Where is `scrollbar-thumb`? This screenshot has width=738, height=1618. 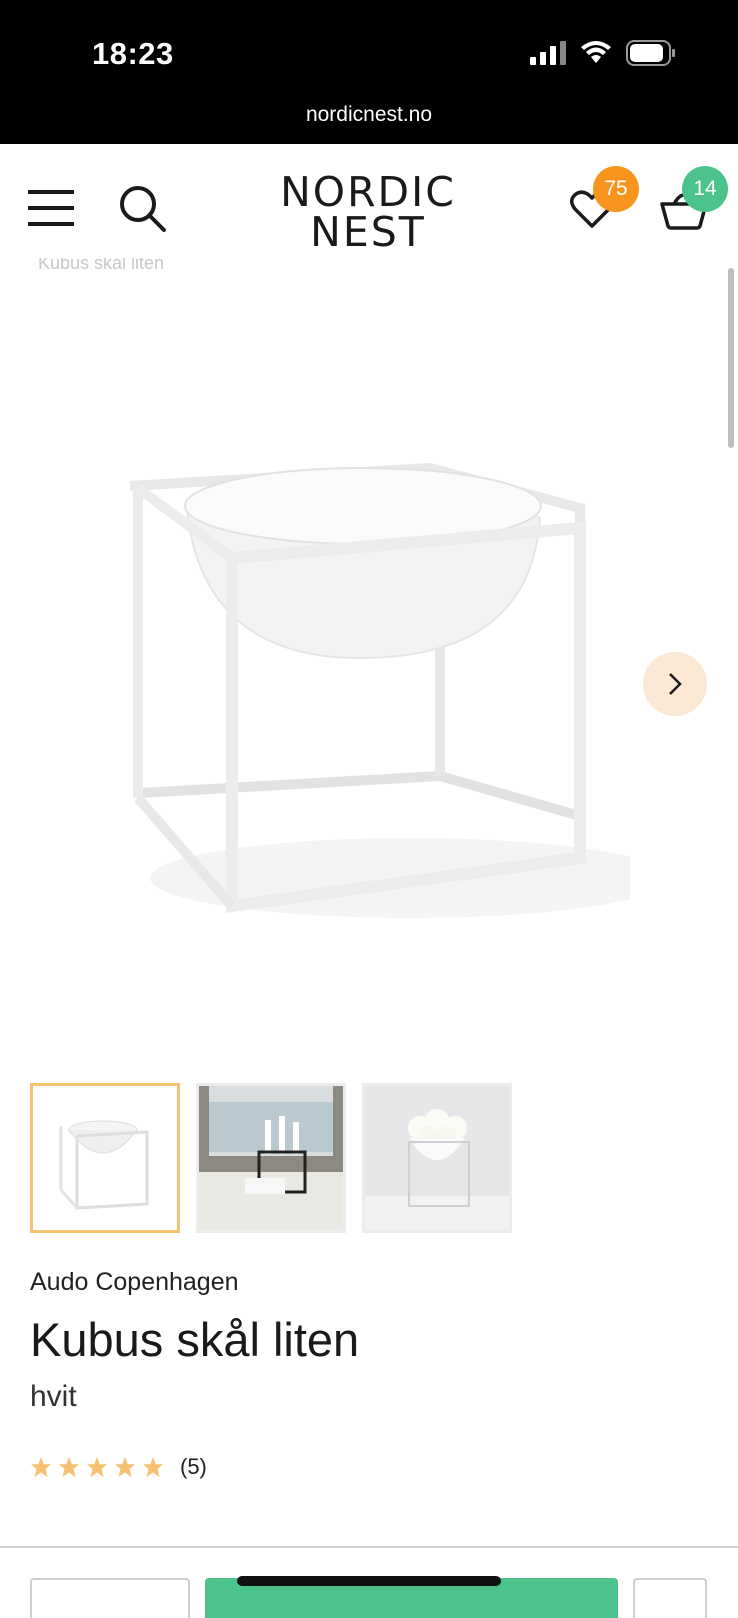
scrollbar-thumb is located at coordinates (731, 358).